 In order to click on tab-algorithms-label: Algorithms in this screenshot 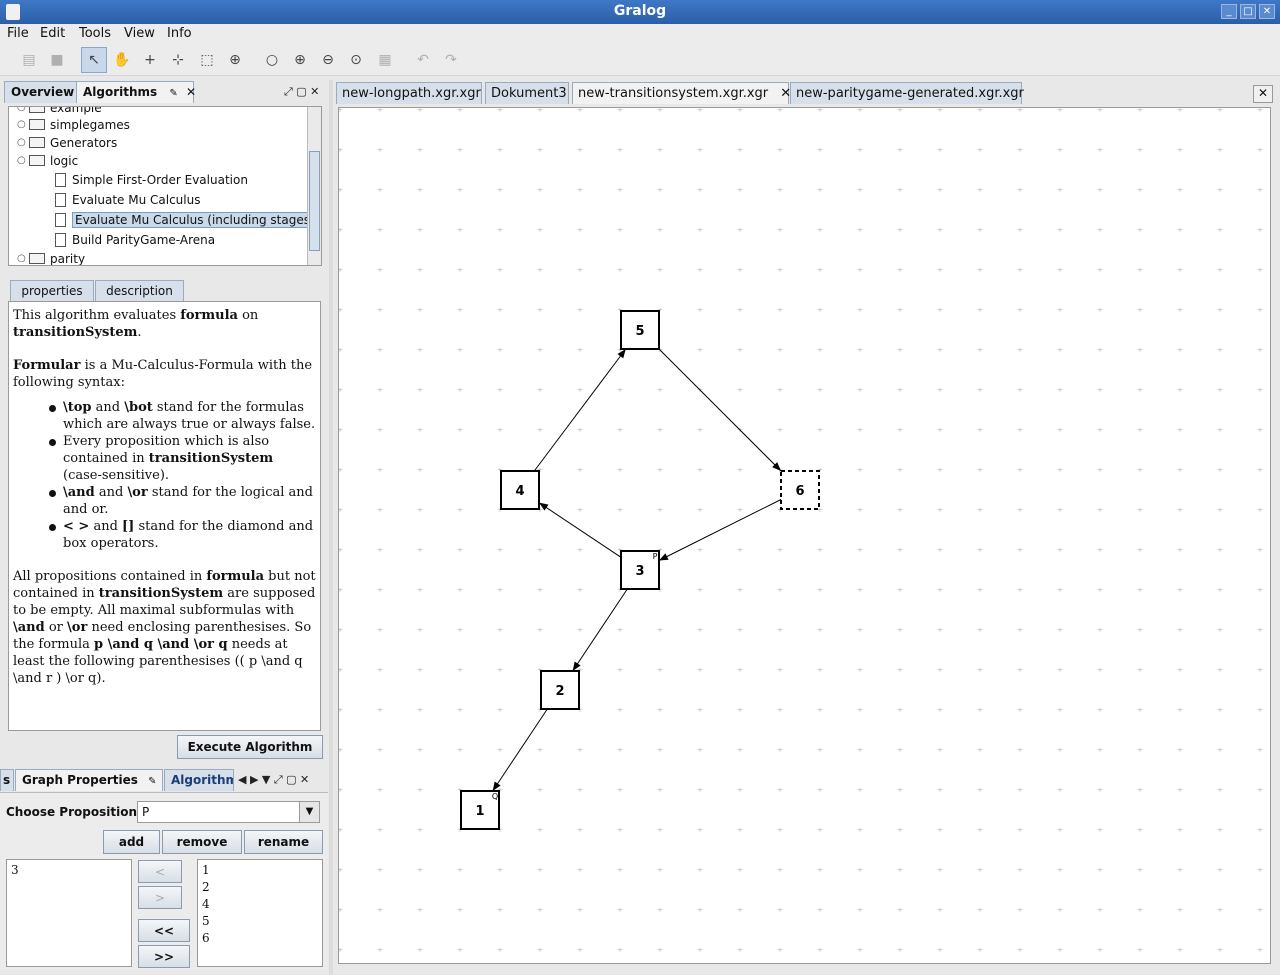, I will do `click(120, 92)`.